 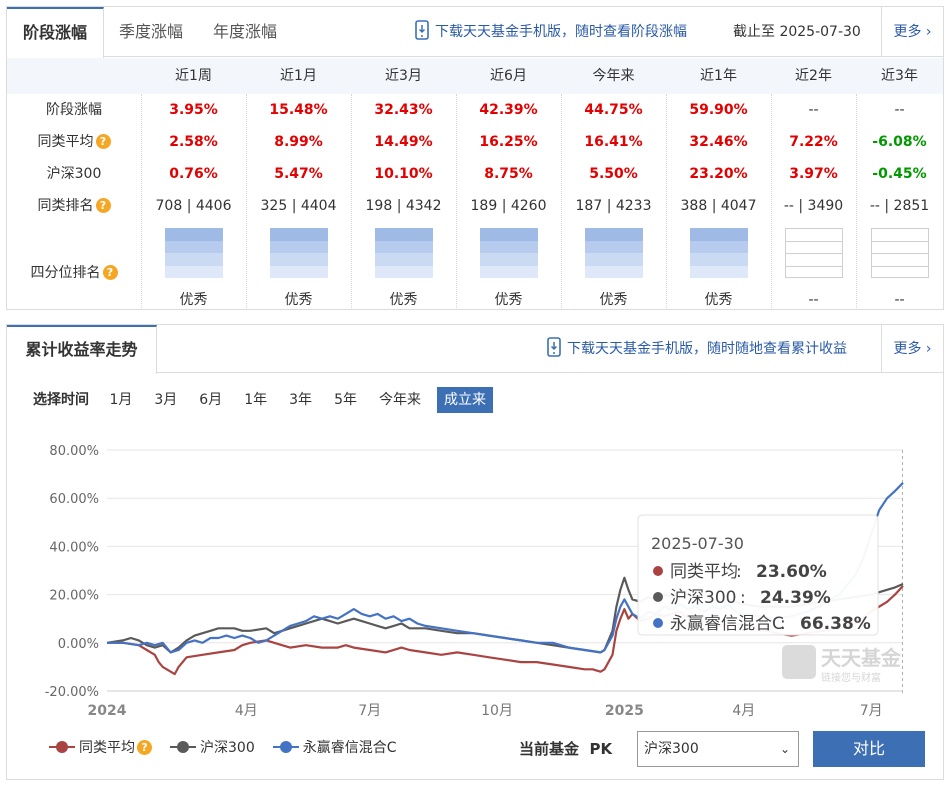 What do you see at coordinates (671, 749) in the screenshot?
I see `benchmark-select-value: 沪深300` at bounding box center [671, 749].